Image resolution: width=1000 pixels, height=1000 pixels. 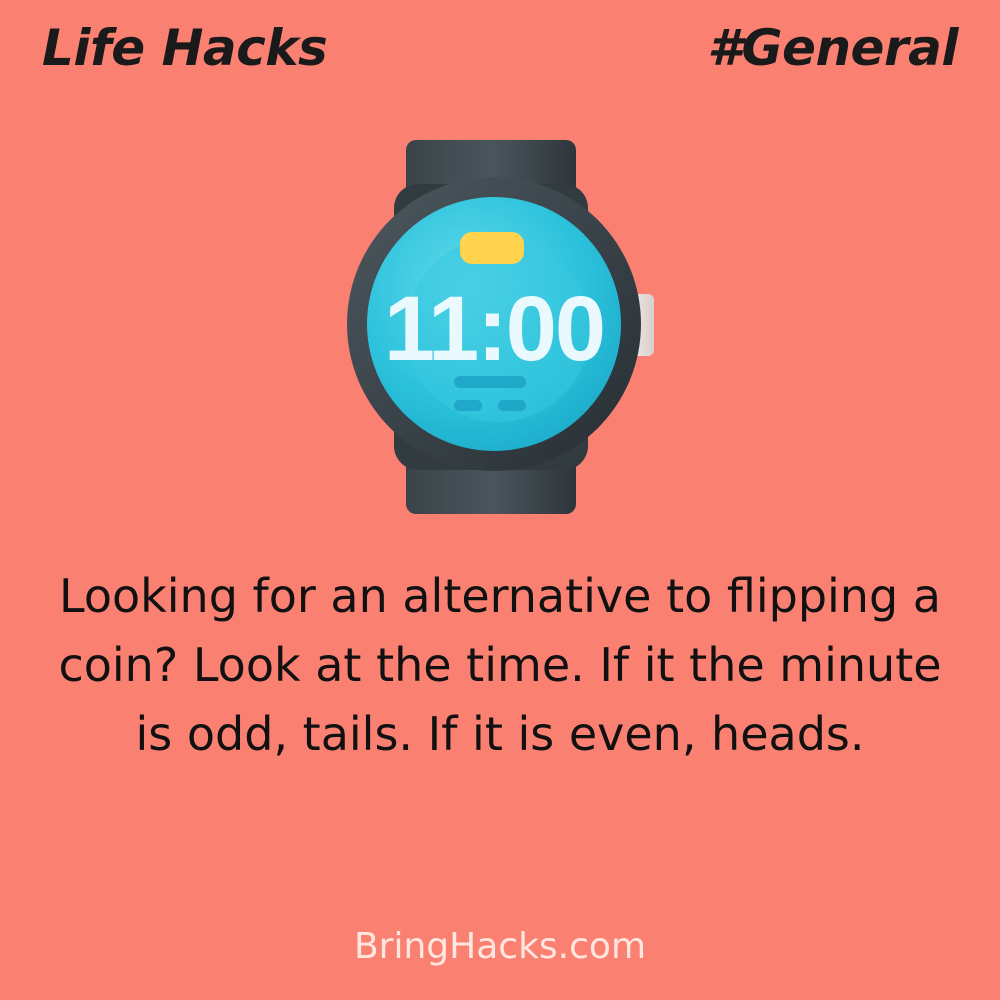 I want to click on smartwatch-icon: 11:00, so click(x=500, y=328).